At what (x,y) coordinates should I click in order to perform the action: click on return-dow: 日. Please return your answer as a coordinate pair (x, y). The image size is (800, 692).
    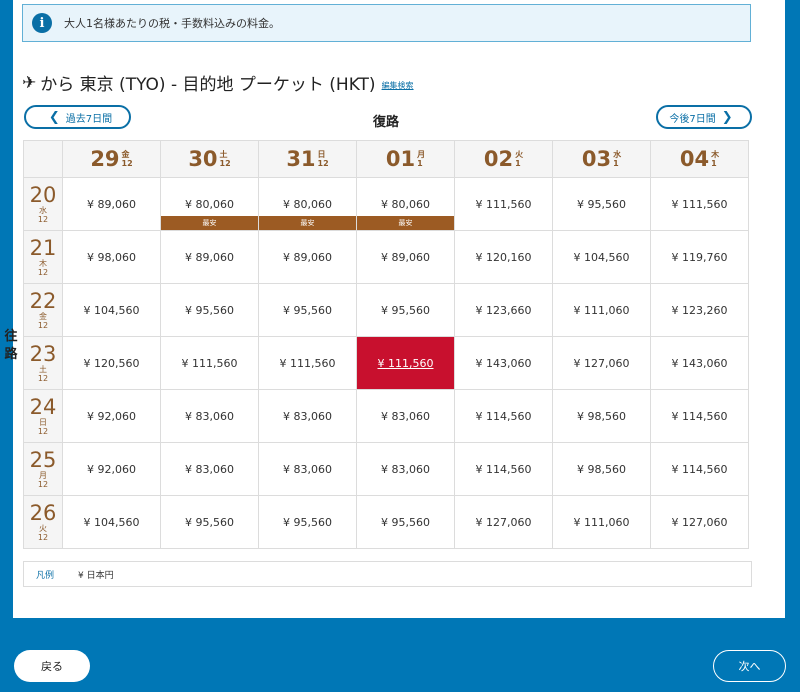
    Looking at the image, I should click on (321, 154).